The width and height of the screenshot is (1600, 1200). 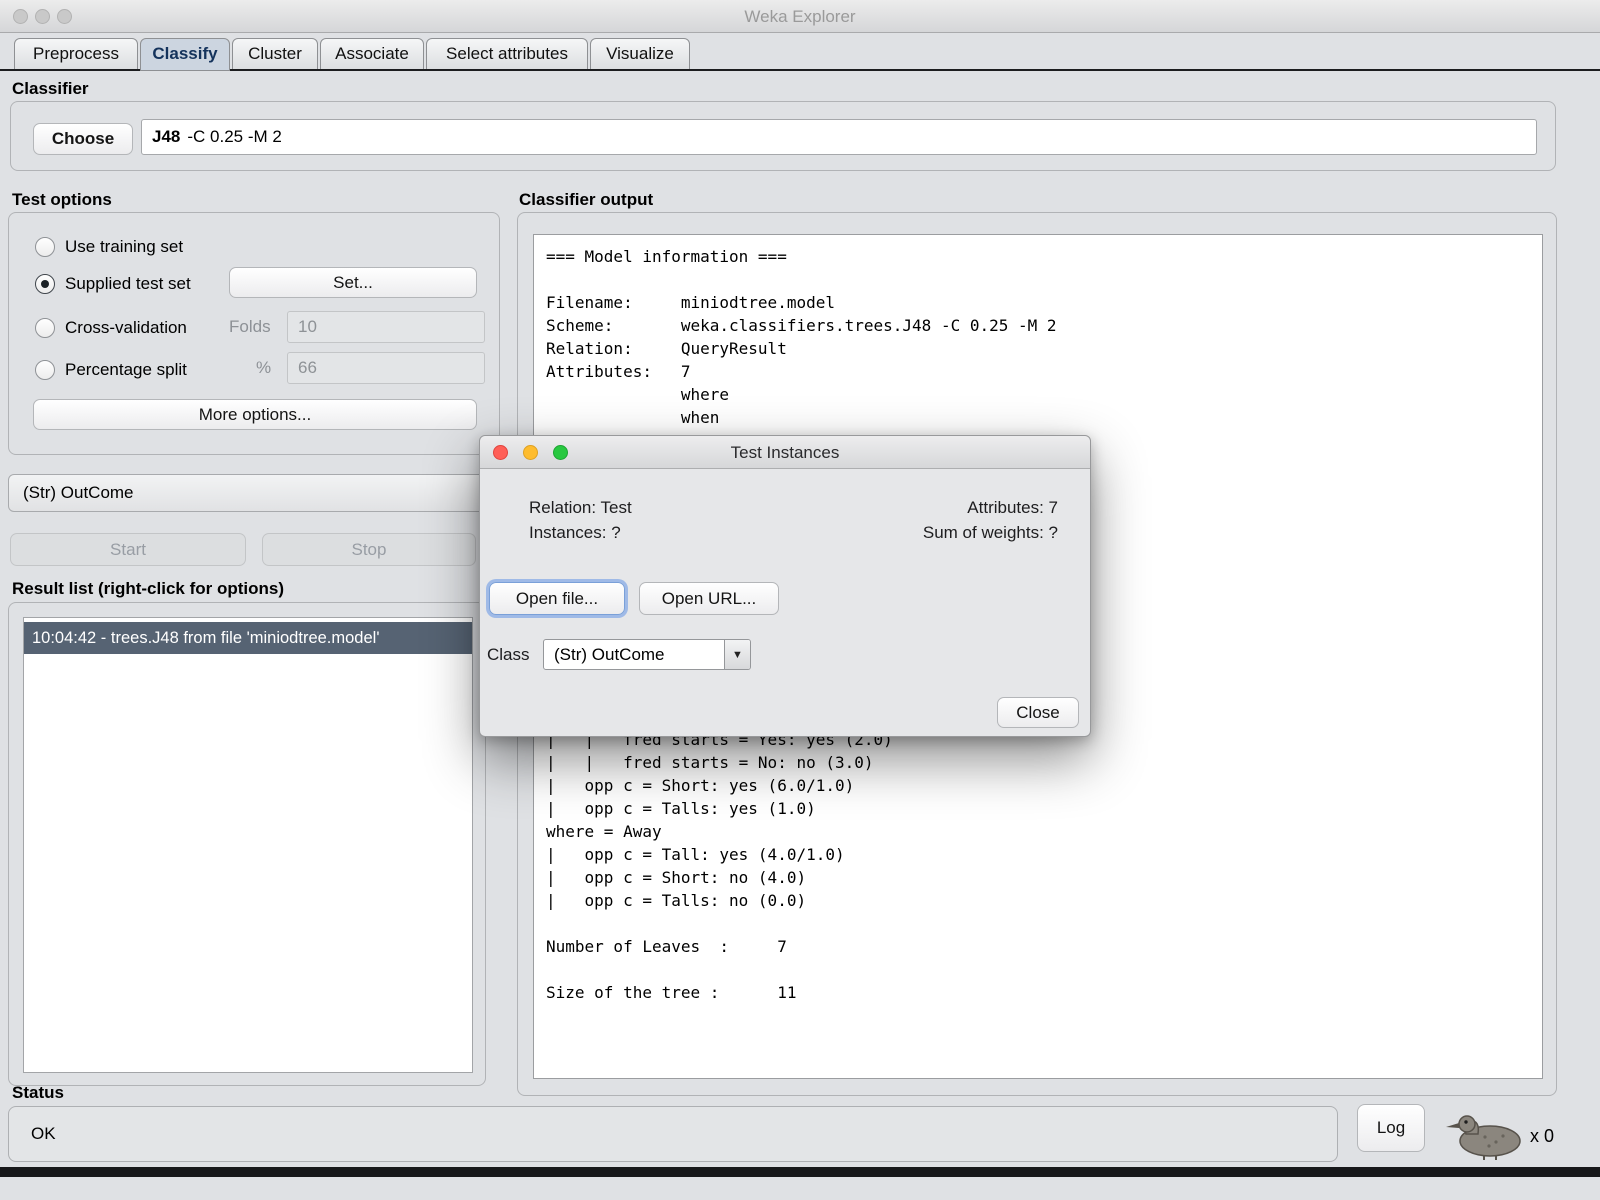 I want to click on radio-supplied-test-set: Supplied test set, so click(x=113, y=284).